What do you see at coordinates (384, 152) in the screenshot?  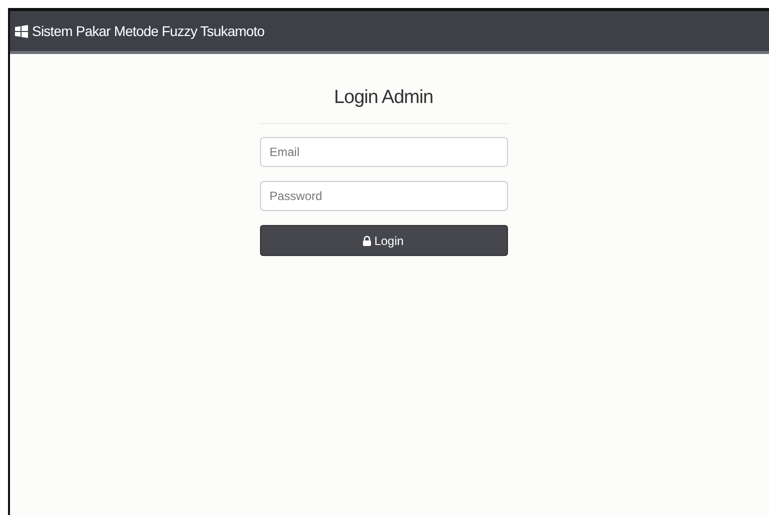 I see `email-field: Email` at bounding box center [384, 152].